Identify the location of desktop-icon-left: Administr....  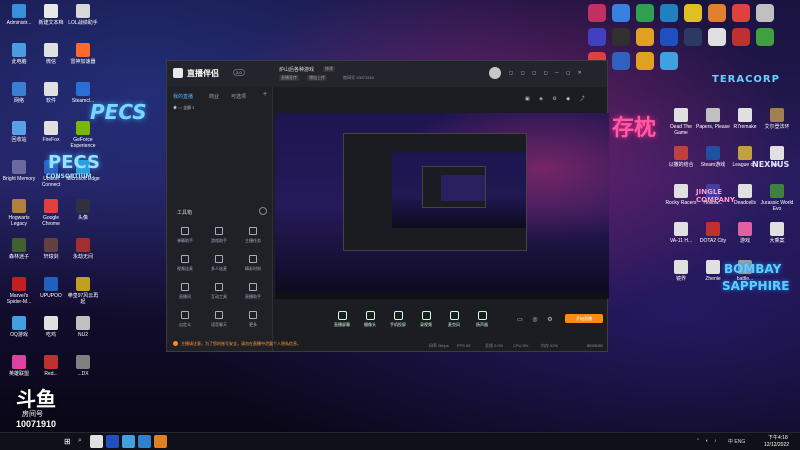
(19, 15).